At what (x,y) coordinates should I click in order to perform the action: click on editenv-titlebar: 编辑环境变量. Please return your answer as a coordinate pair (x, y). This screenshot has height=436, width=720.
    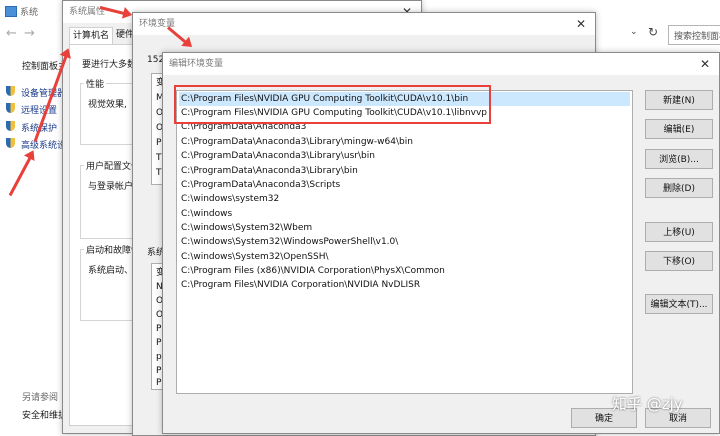
    Looking at the image, I should click on (441, 64).